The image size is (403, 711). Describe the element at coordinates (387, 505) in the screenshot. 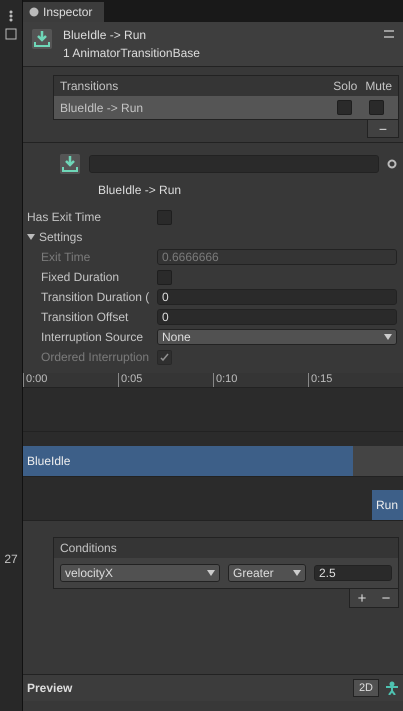

I see `destination-clip: Run` at that location.